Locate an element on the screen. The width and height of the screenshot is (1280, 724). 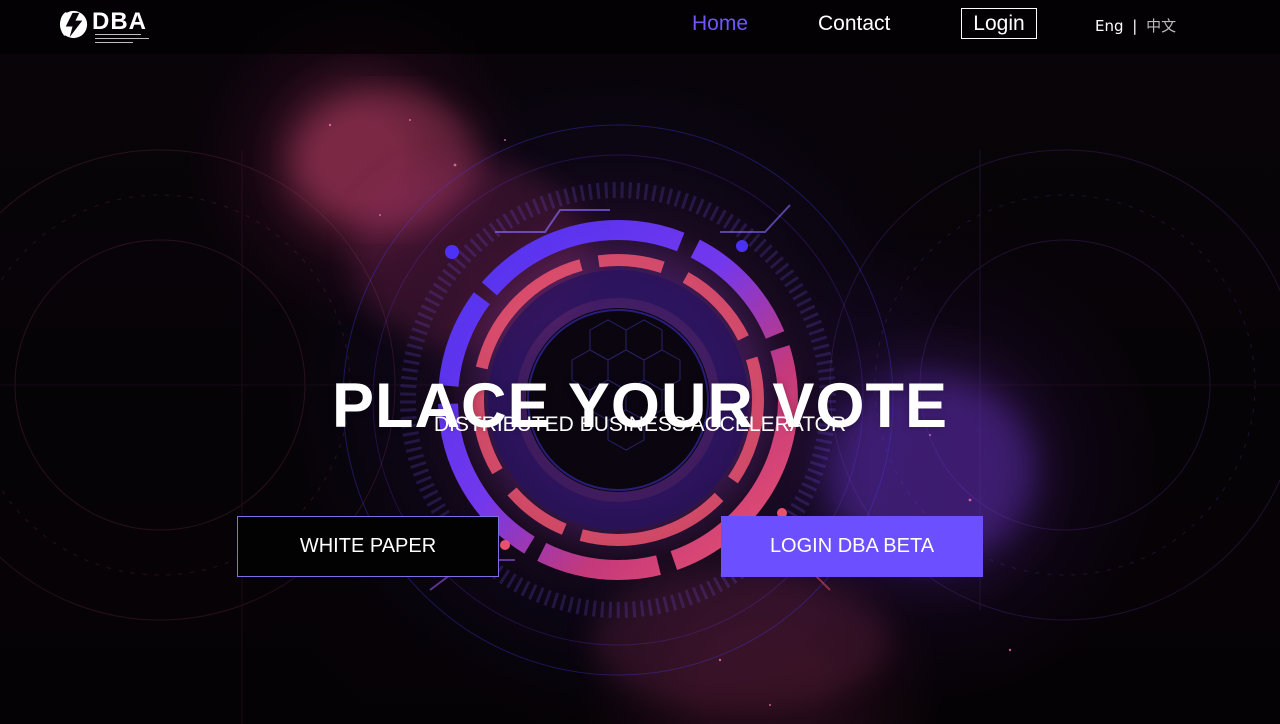
nav-contact-link: Contact is located at coordinates (854, 24).